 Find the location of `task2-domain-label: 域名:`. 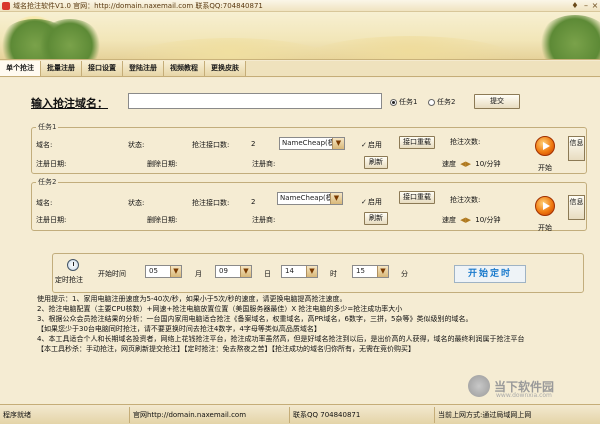

task2-domain-label: 域名: is located at coordinates (44, 203).